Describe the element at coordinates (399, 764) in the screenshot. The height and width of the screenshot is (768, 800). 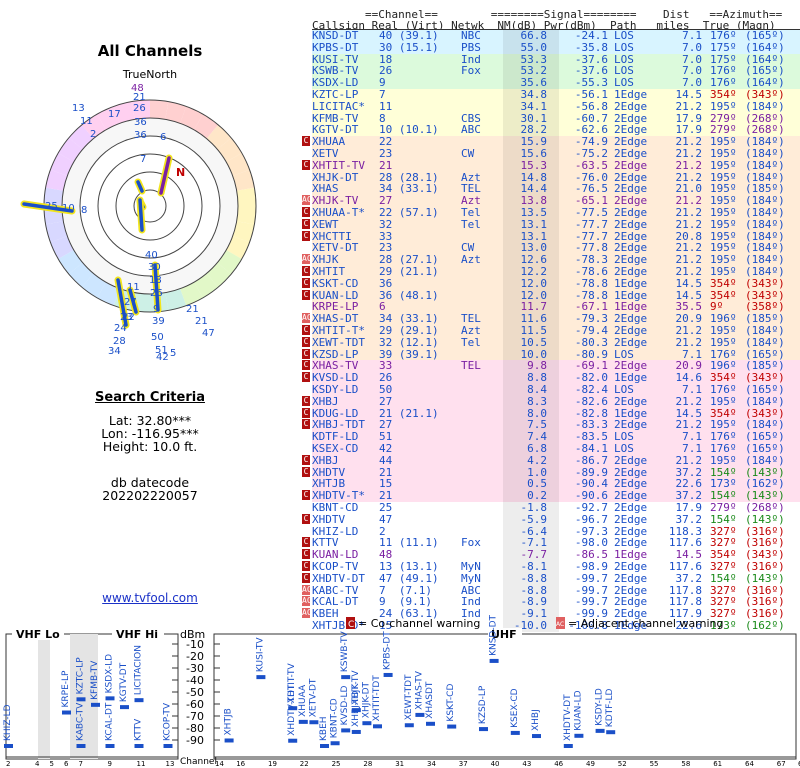
I see `uhf-x-tick-label: 31` at that location.